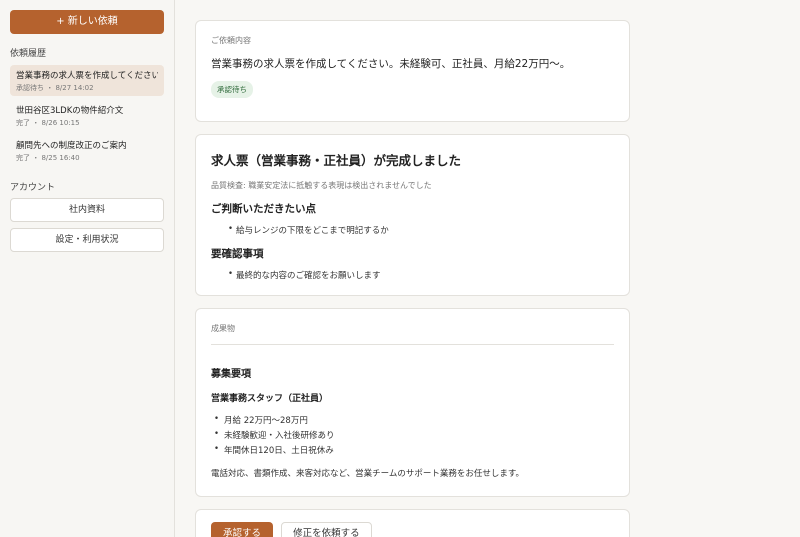 Image resolution: width=800 pixels, height=537 pixels. I want to click on confirm-item: 最終的な内容のご確認をお願いします, so click(412, 275).